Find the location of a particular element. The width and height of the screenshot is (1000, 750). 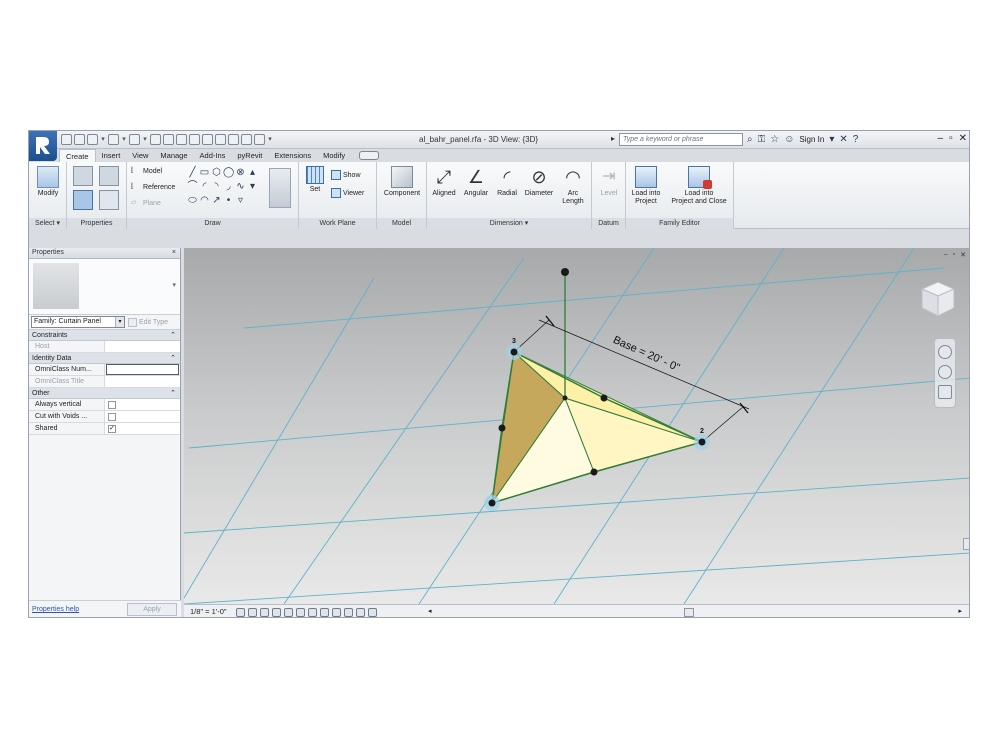

ribbon-minimize-toggle is located at coordinates (369, 155).